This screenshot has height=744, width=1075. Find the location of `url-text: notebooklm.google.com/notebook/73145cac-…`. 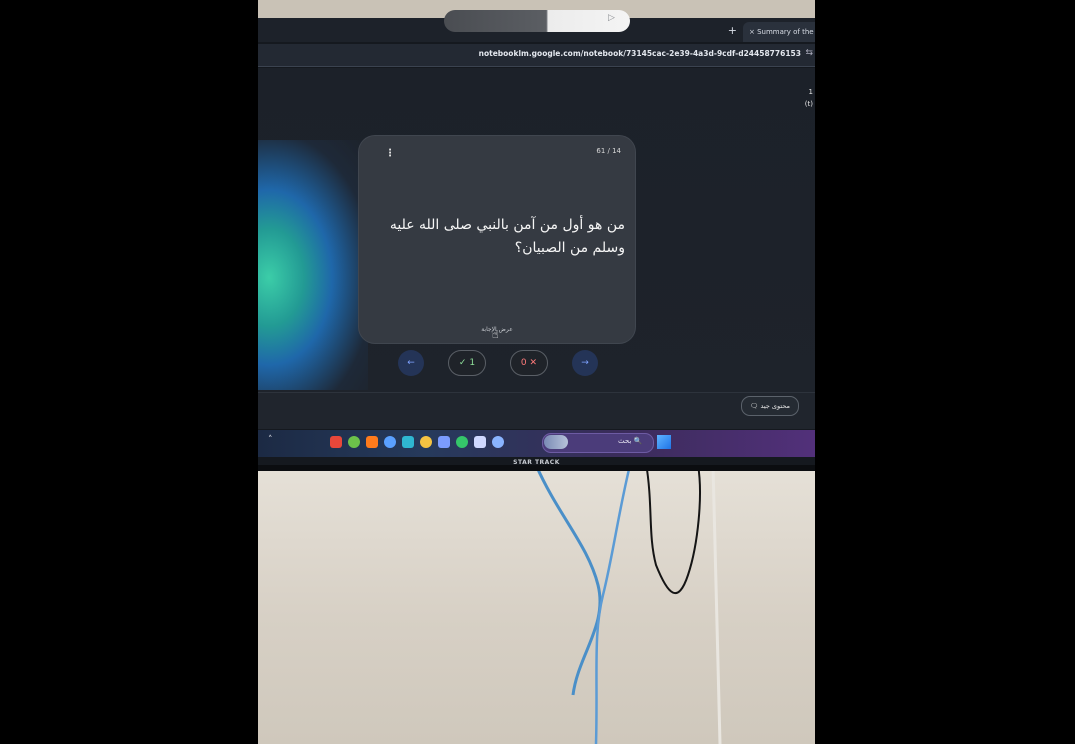

url-text: notebooklm.google.com/notebook/73145cac-… is located at coordinates (640, 53).